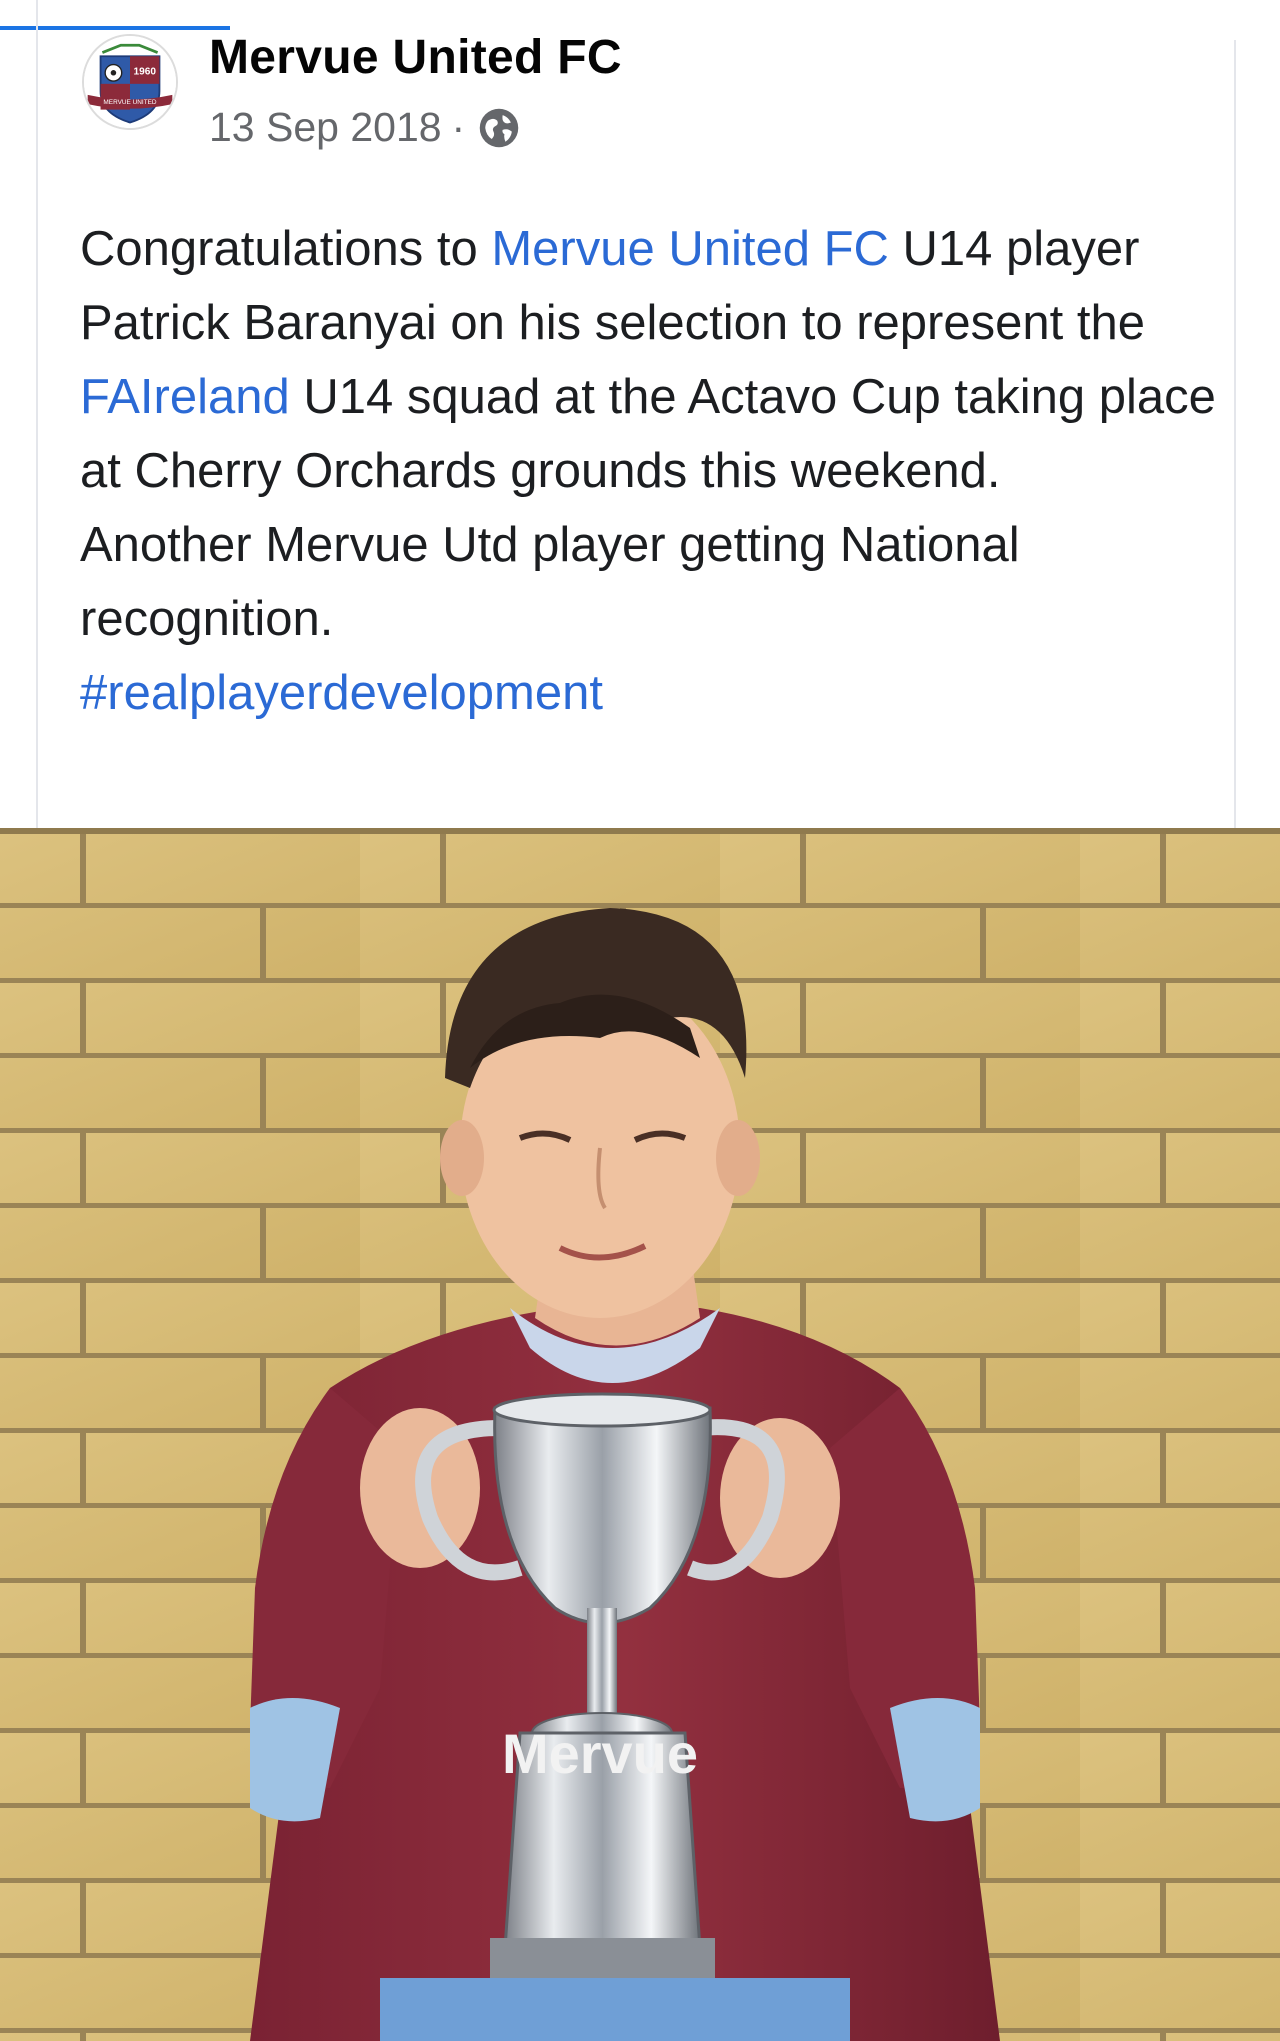 The height and width of the screenshot is (2041, 1280). I want to click on globe-icon, so click(499, 128).